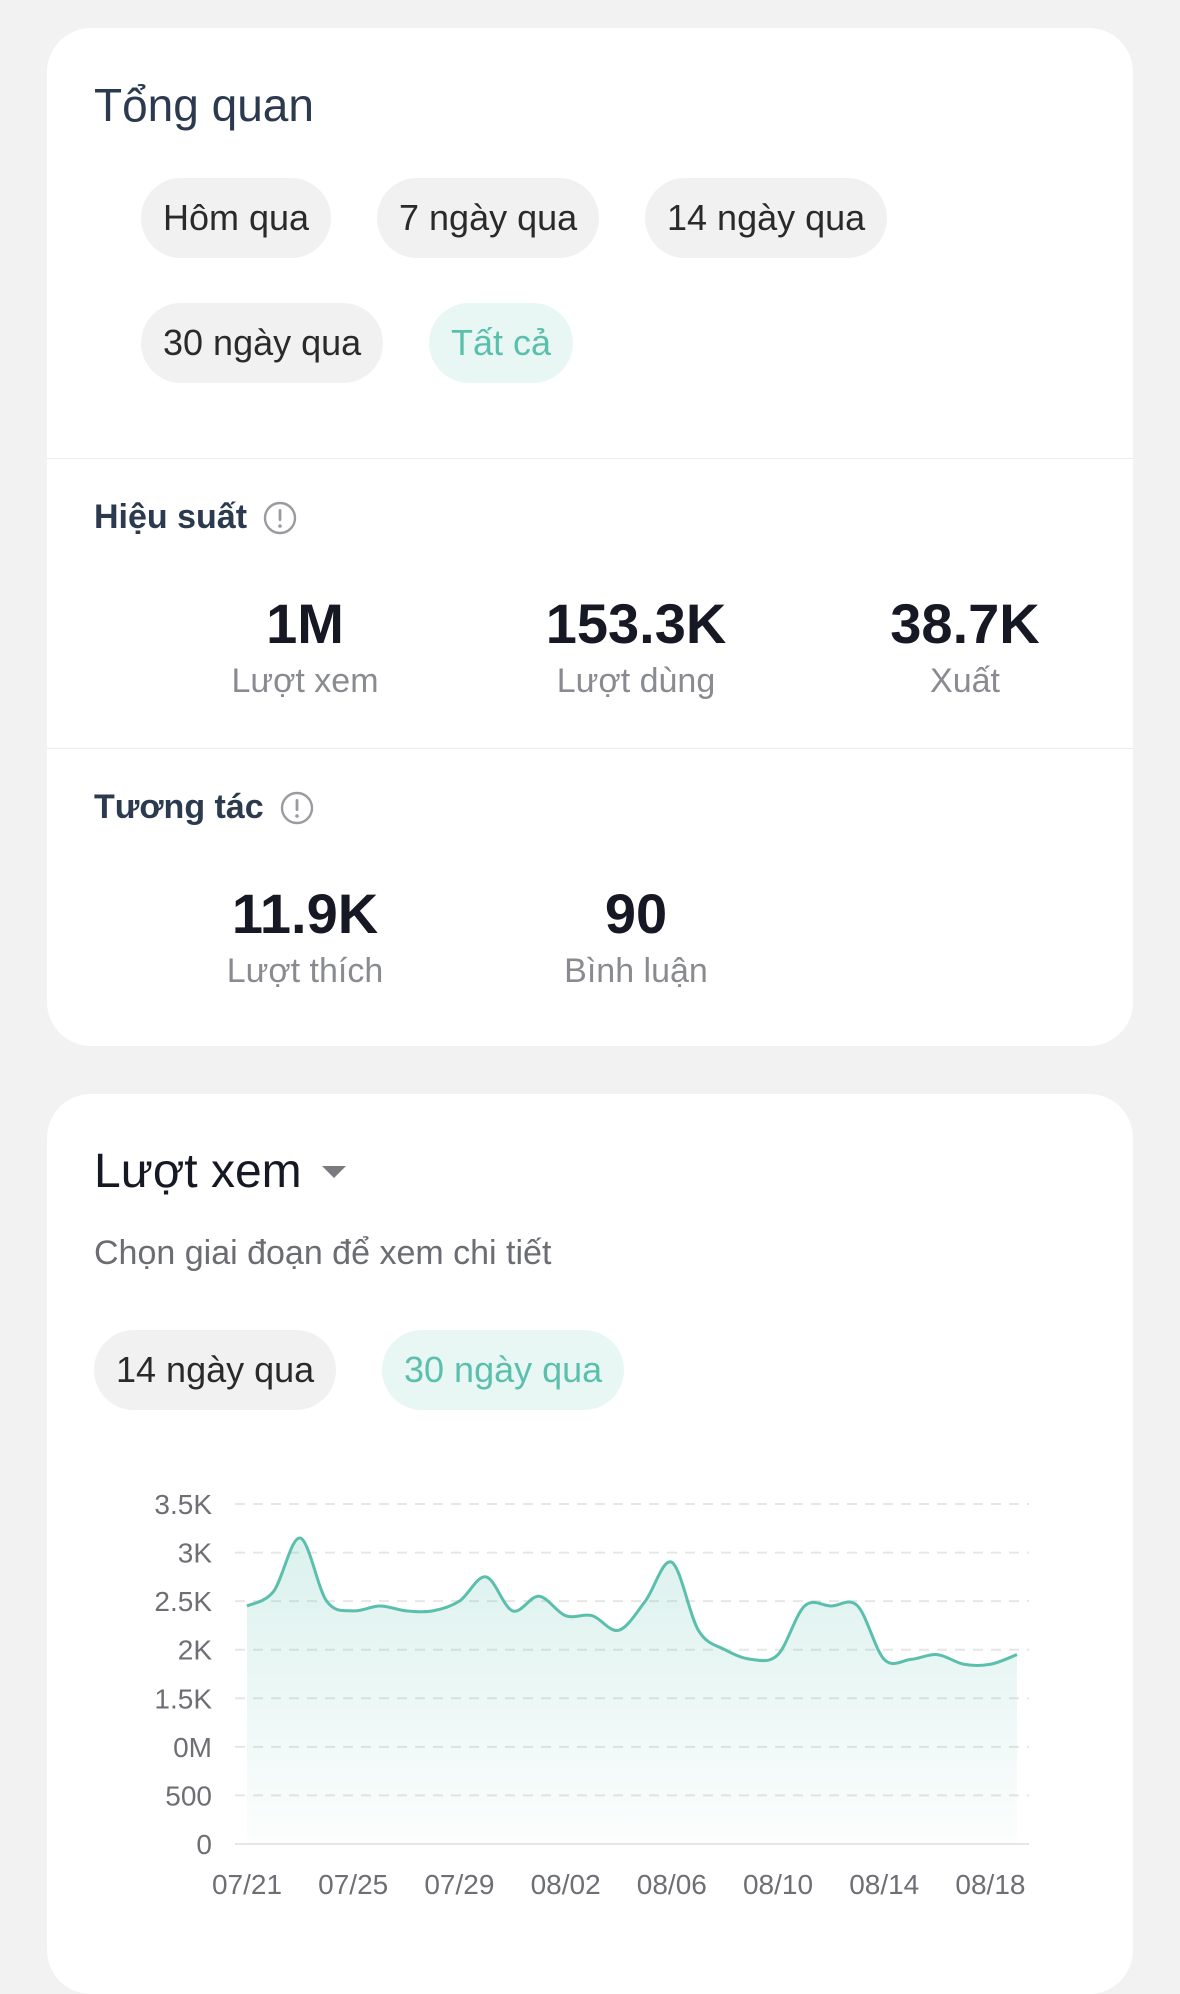 This screenshot has width=1180, height=1994. I want to click on metric-views: 1M Lượt xem, so click(305, 646).